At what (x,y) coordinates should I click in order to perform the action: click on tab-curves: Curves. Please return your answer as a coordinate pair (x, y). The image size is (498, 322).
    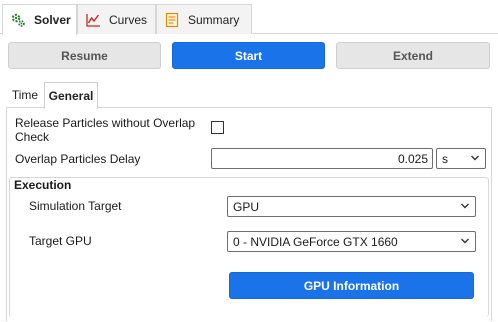
    Looking at the image, I should click on (116, 19).